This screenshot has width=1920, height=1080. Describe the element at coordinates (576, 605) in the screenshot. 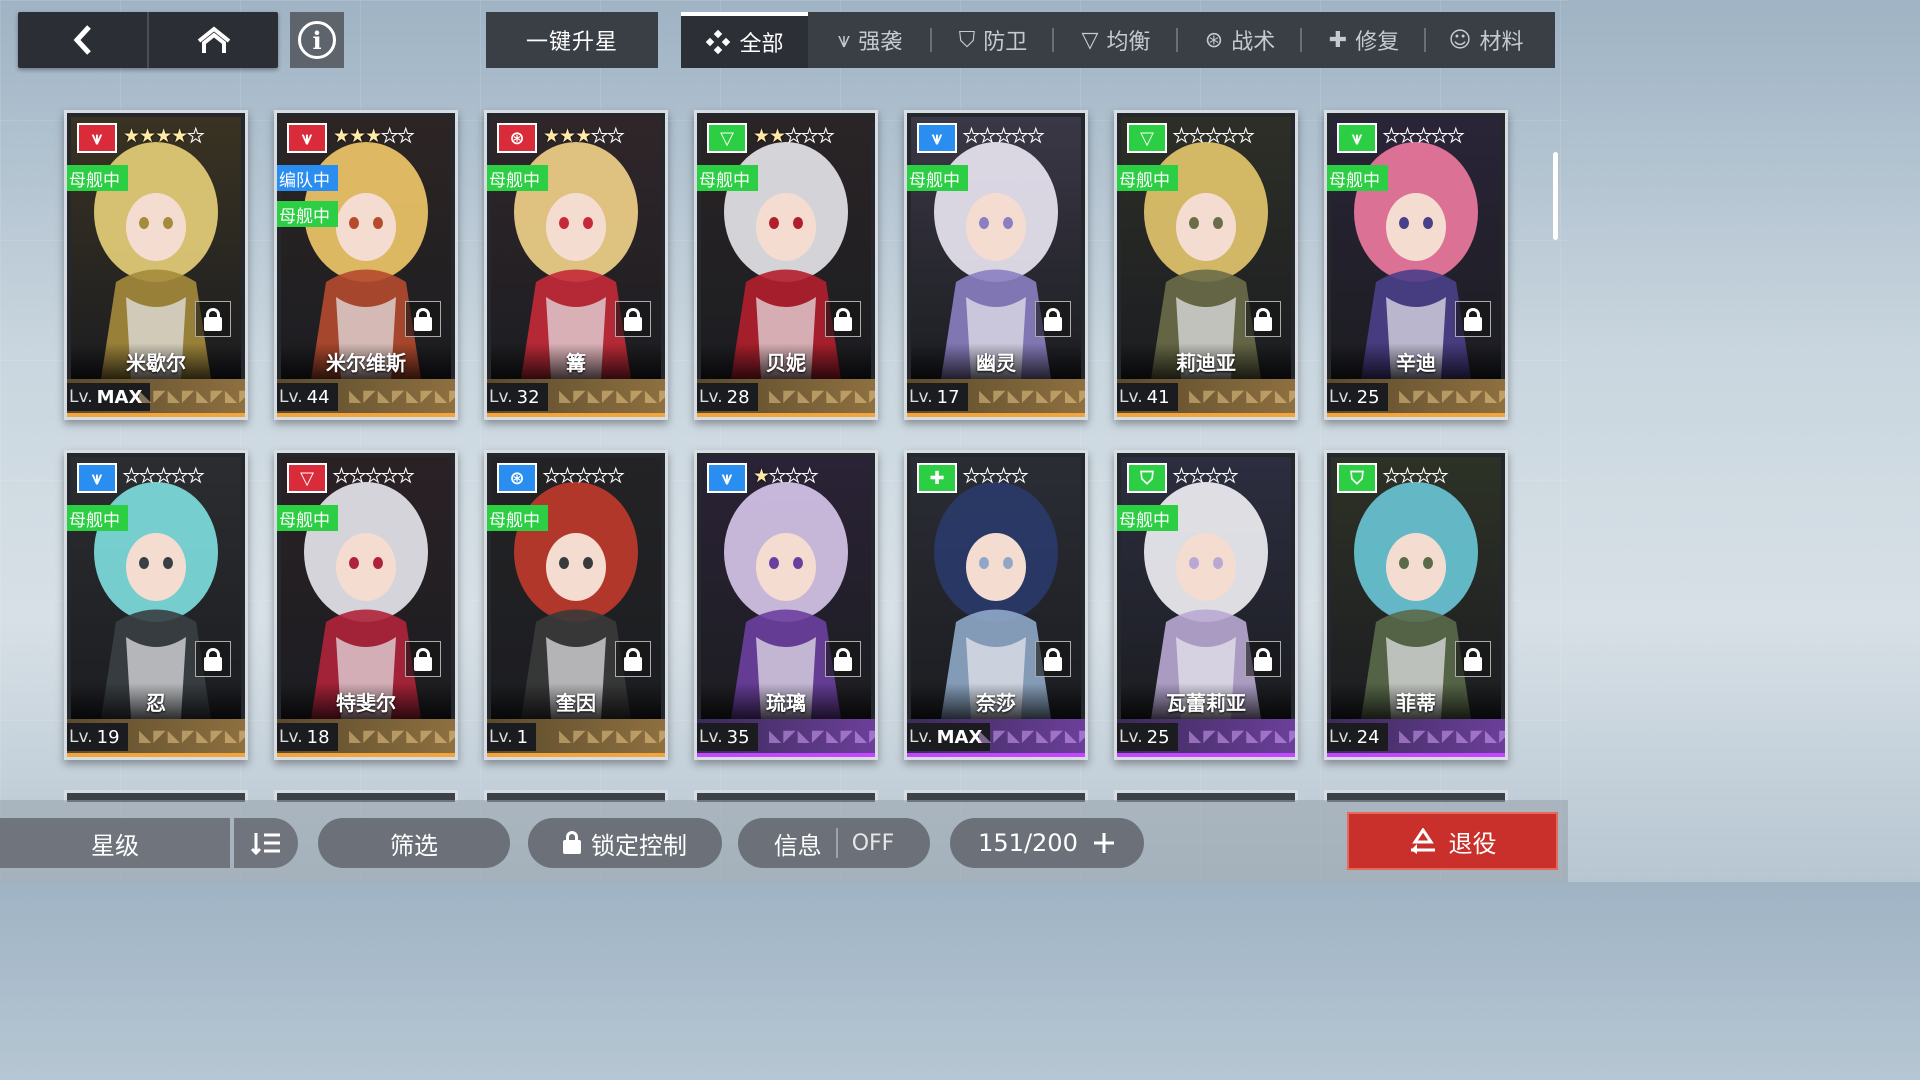

I see `character-card: ⊛ ★★★★★ 母舰中 奎因 Lv. 1 ◣◤◣◤◣◤◣◤` at that location.